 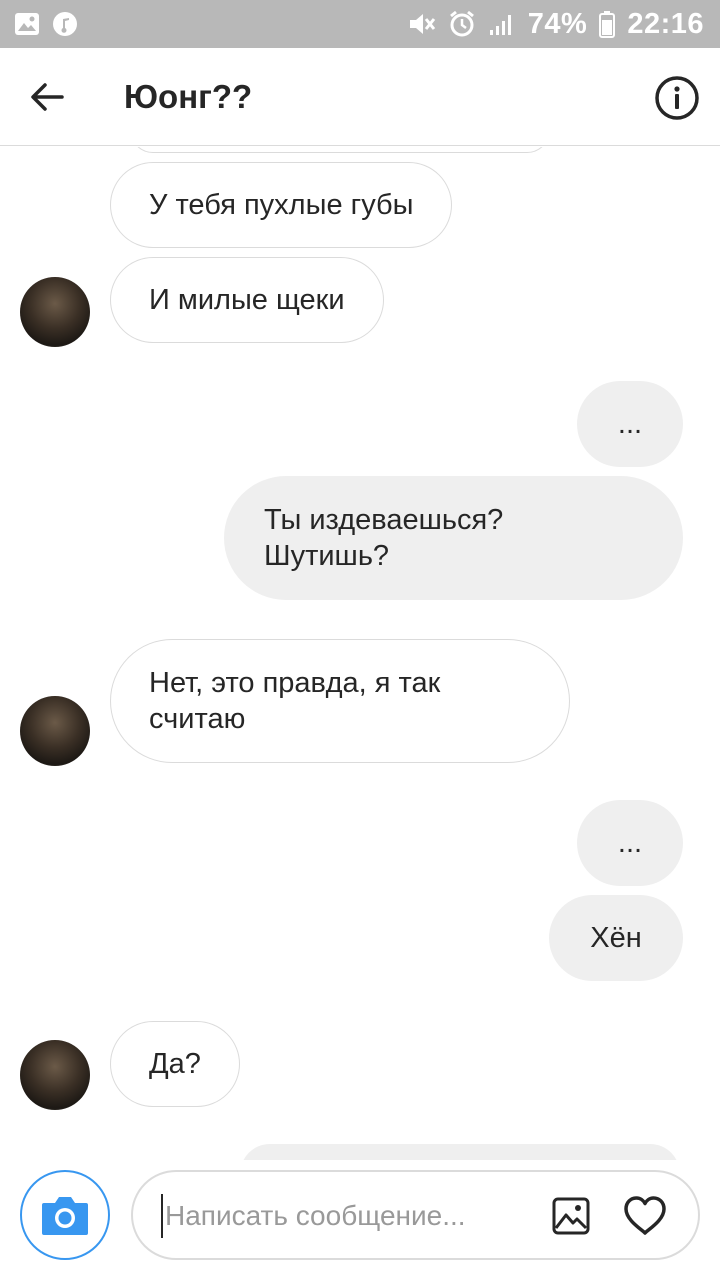 I want to click on message-bubble-incoming: И милые щеки, so click(x=247, y=300).